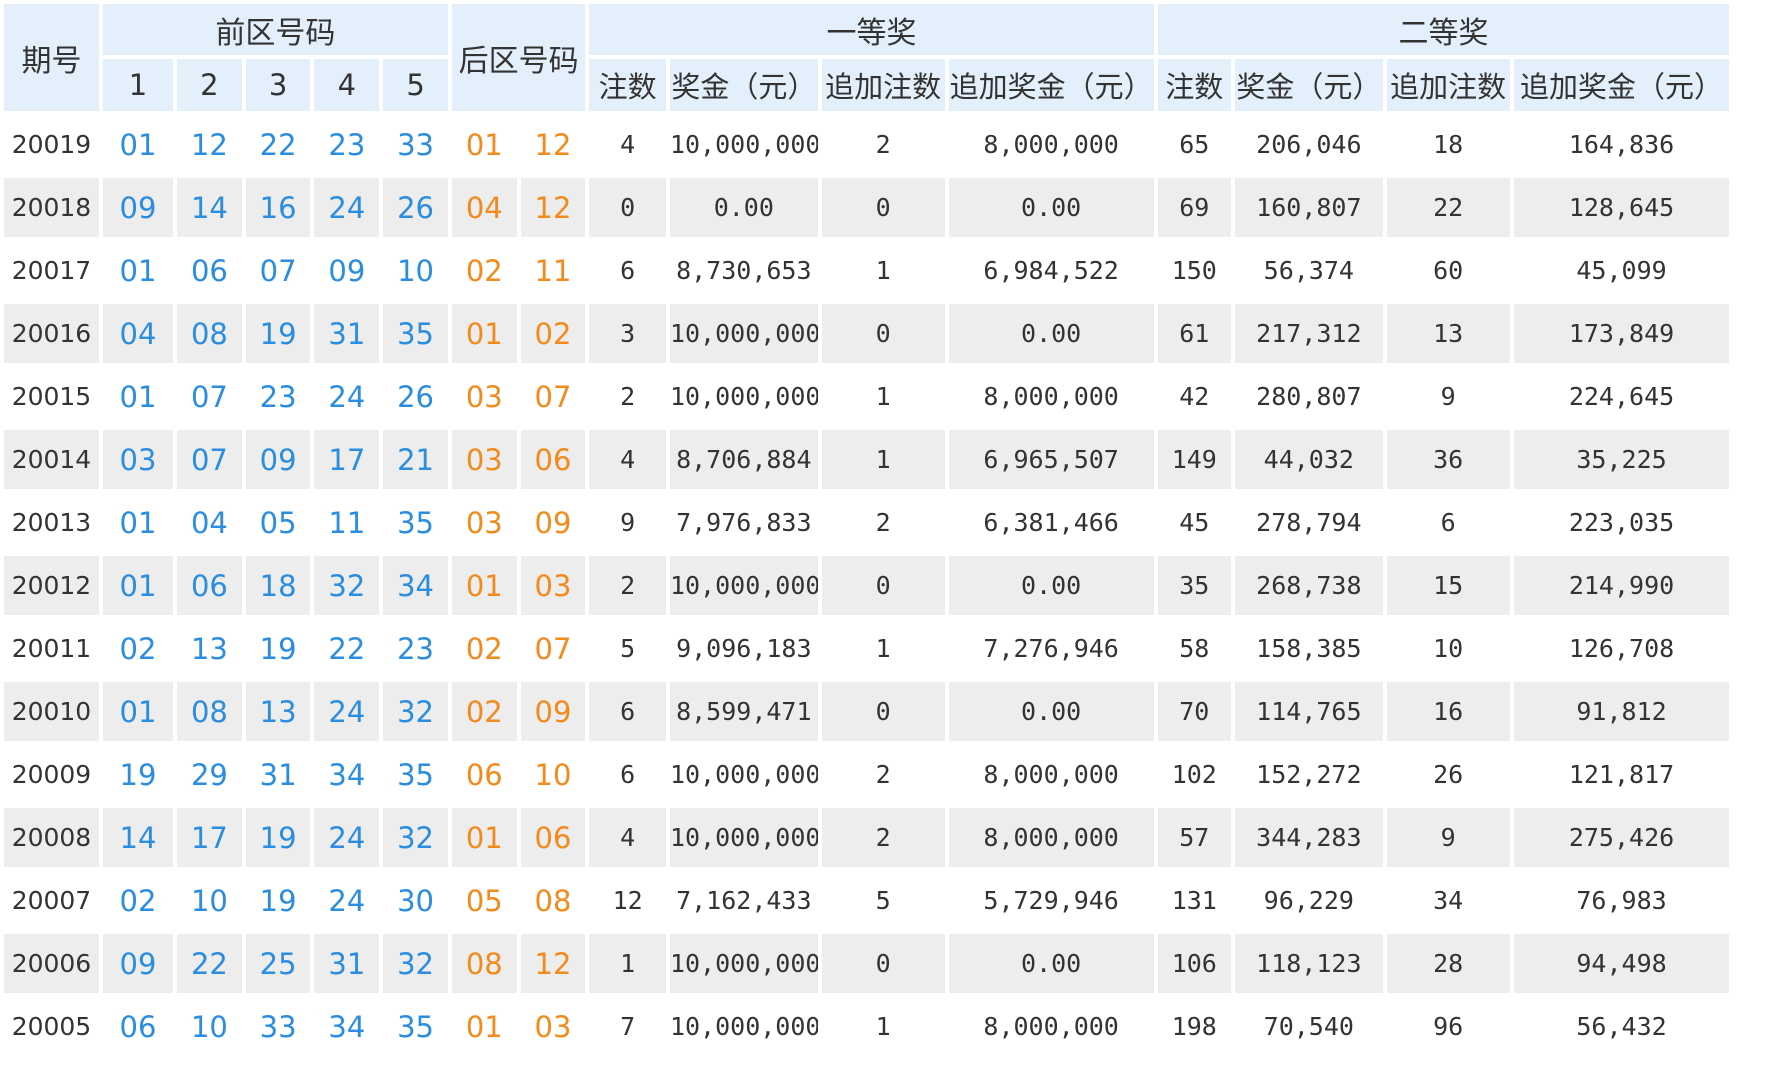 The image size is (1772, 1074). What do you see at coordinates (415, 459) in the screenshot?
I see `front-number: 21` at bounding box center [415, 459].